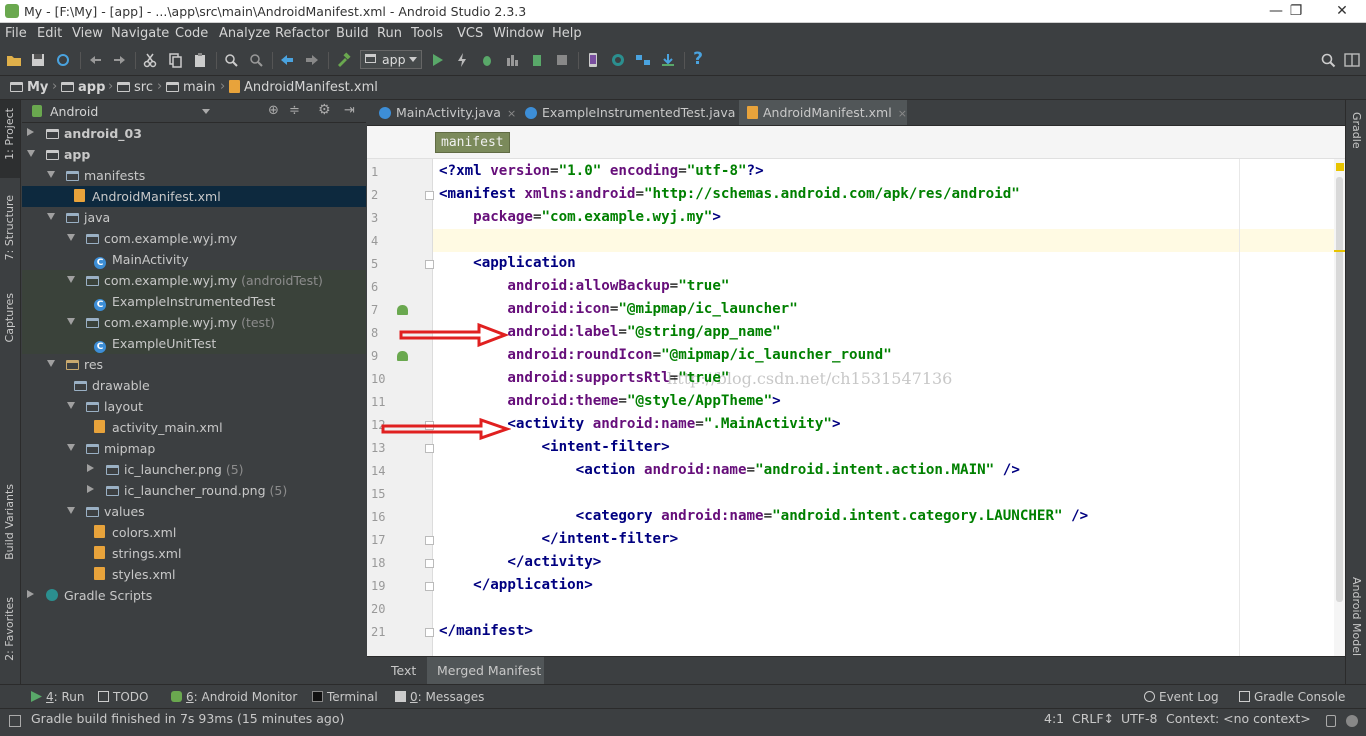 The height and width of the screenshot is (736, 1366). I want to click on editor-tab: MainActivity.java ×, so click(443, 112).